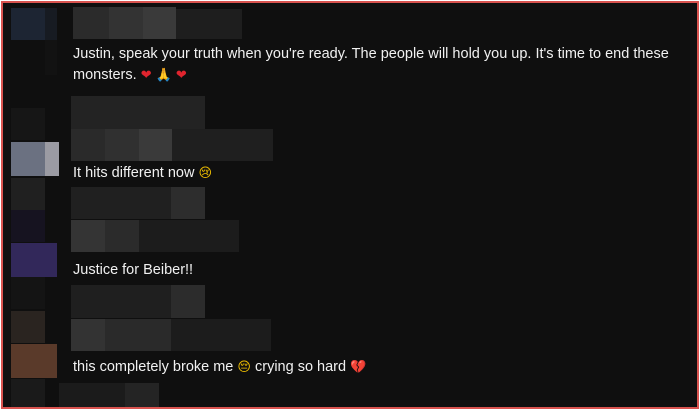 This screenshot has width=700, height=410. What do you see at coordinates (163, 75) in the screenshot?
I see `praying-hands-icon: 🙏` at bounding box center [163, 75].